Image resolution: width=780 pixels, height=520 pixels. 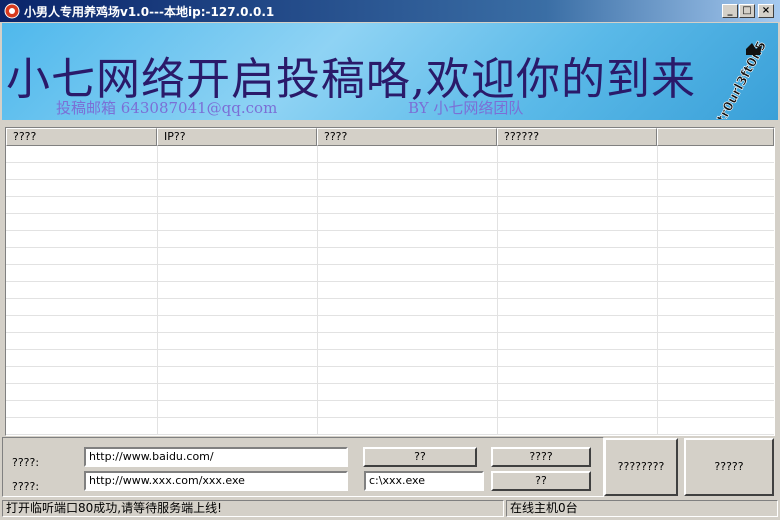 I want to click on banner-logo-icon: tr0url3ft0n5, so click(x=742, y=79).